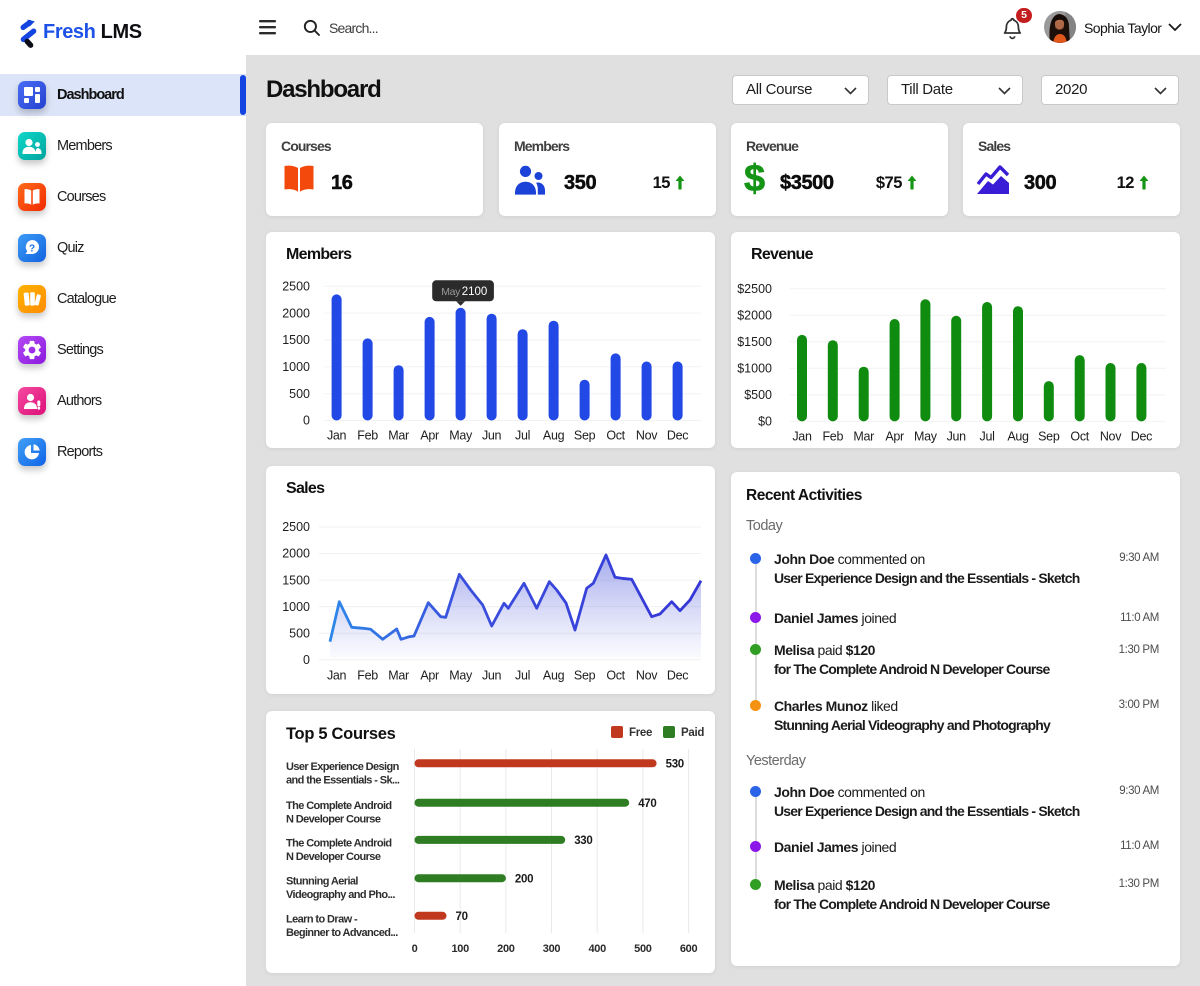 The width and height of the screenshot is (1200, 986). I want to click on svg-text: User Experience Design, so click(343, 767).